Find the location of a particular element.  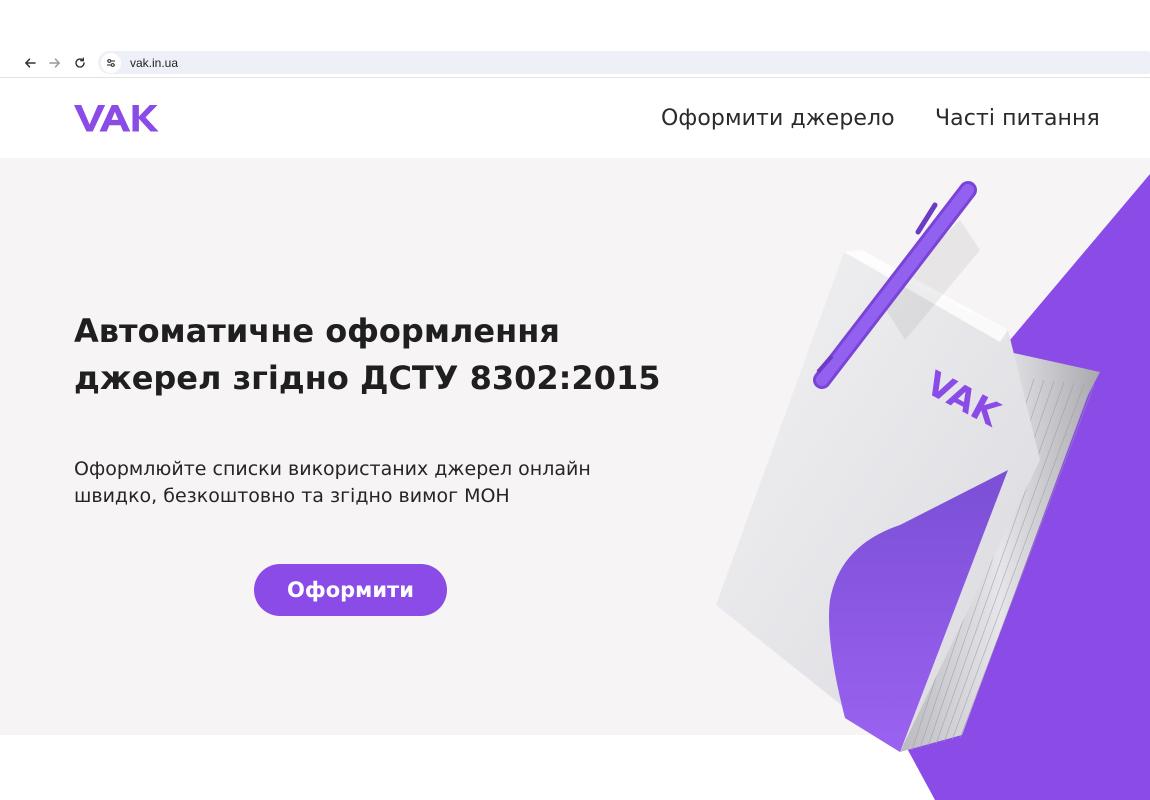

reload-icon is located at coordinates (80, 62).